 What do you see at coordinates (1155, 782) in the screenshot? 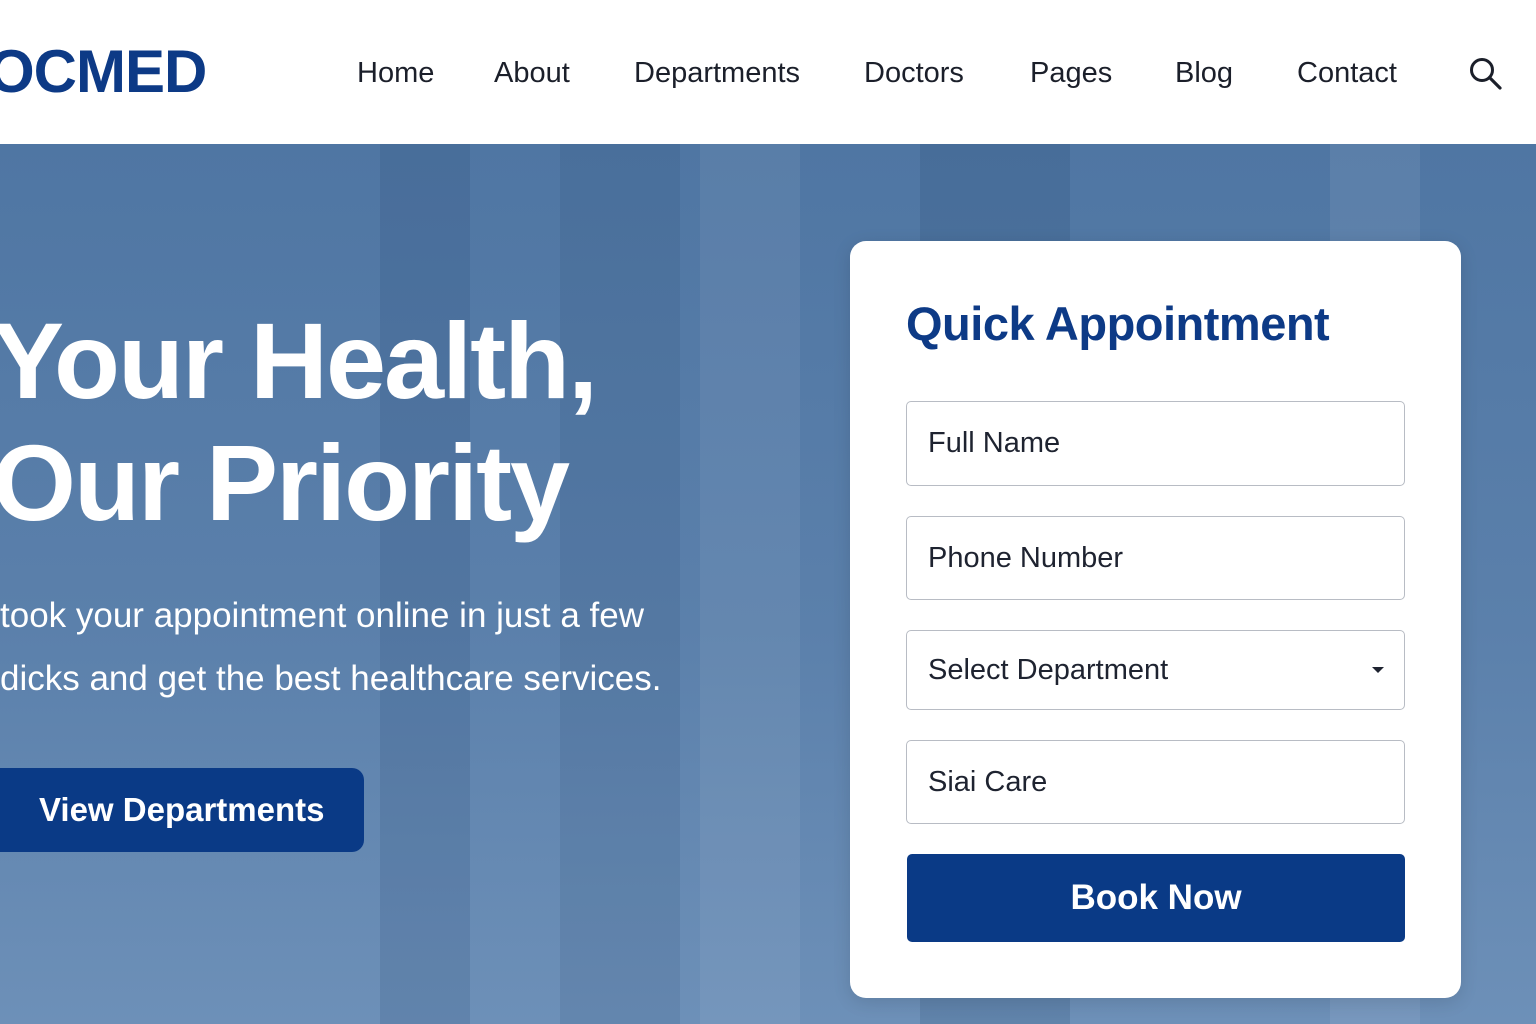
I see `care-input: Siai Care` at bounding box center [1155, 782].